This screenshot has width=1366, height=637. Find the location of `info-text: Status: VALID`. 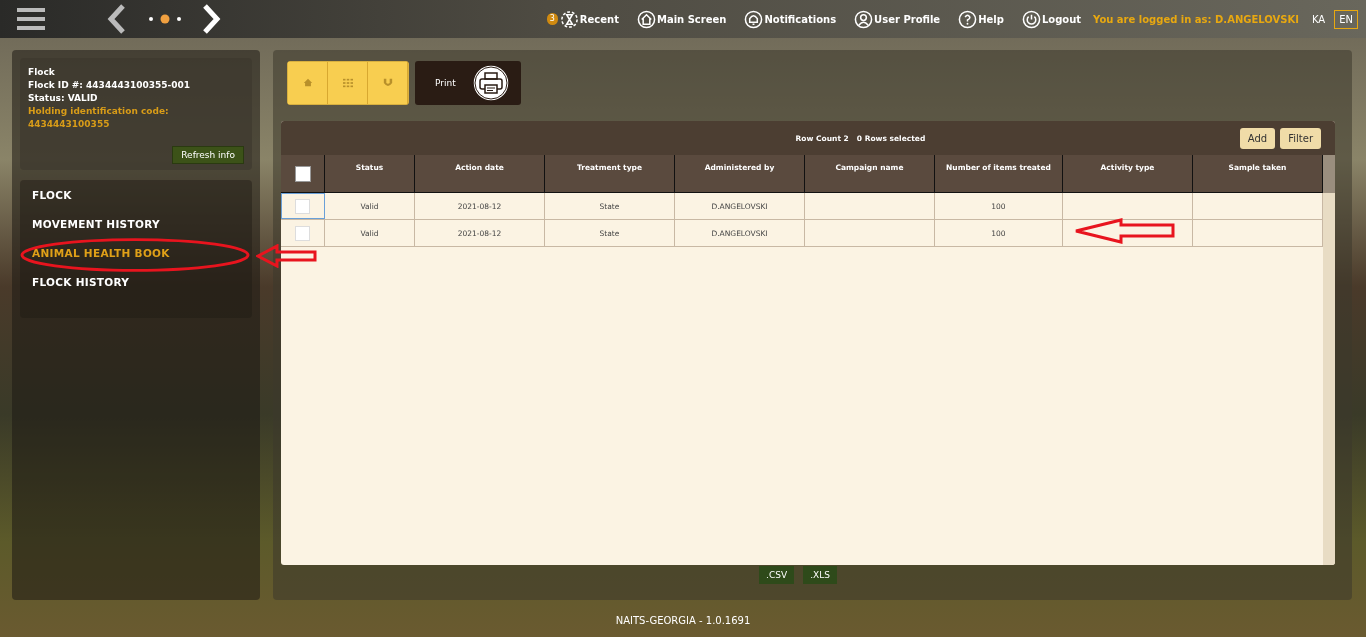

info-text: Status: VALID is located at coordinates (63, 98).